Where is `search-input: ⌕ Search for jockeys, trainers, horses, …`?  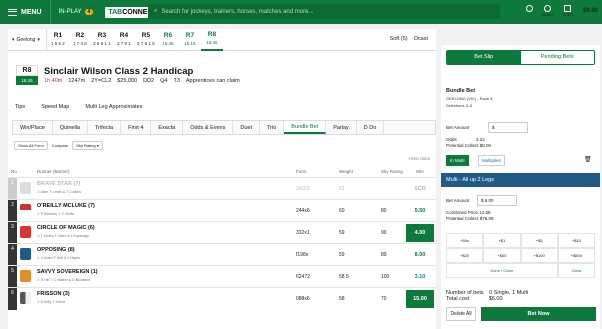 search-input: ⌕ Search for jockeys, trainers, horses, … is located at coordinates (324, 11).